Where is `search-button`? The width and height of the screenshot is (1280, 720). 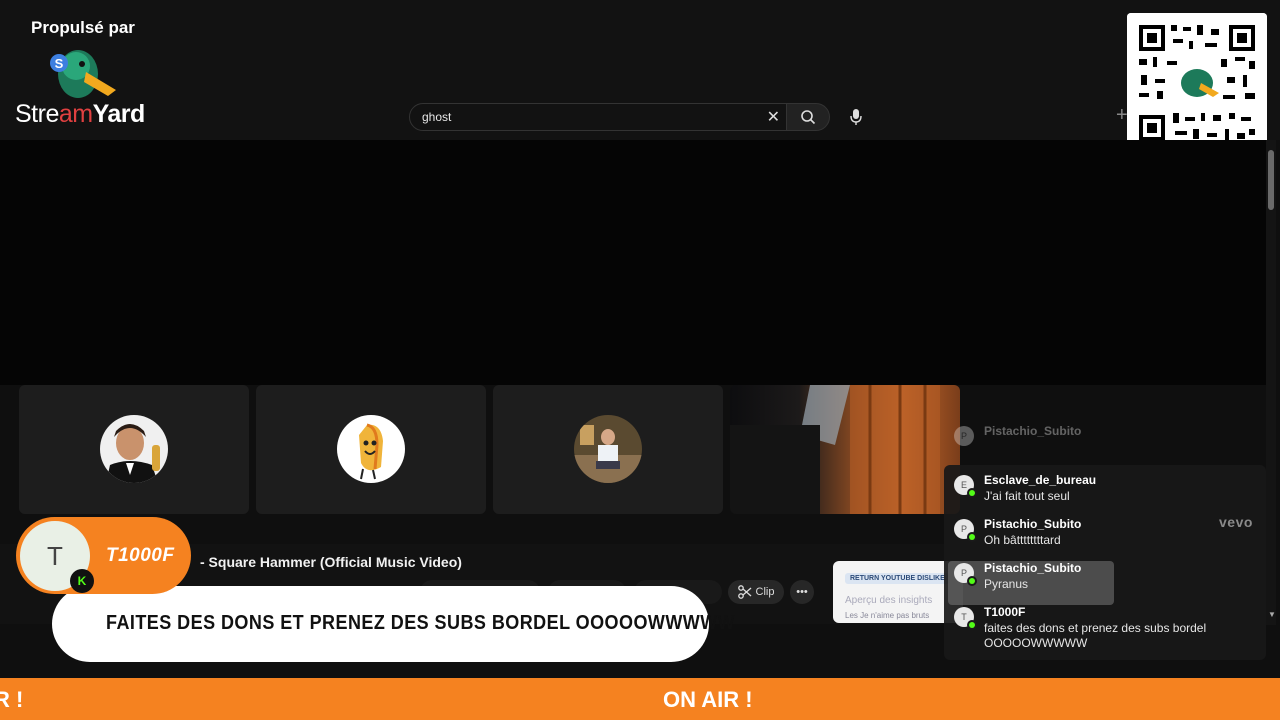 search-button is located at coordinates (808, 117).